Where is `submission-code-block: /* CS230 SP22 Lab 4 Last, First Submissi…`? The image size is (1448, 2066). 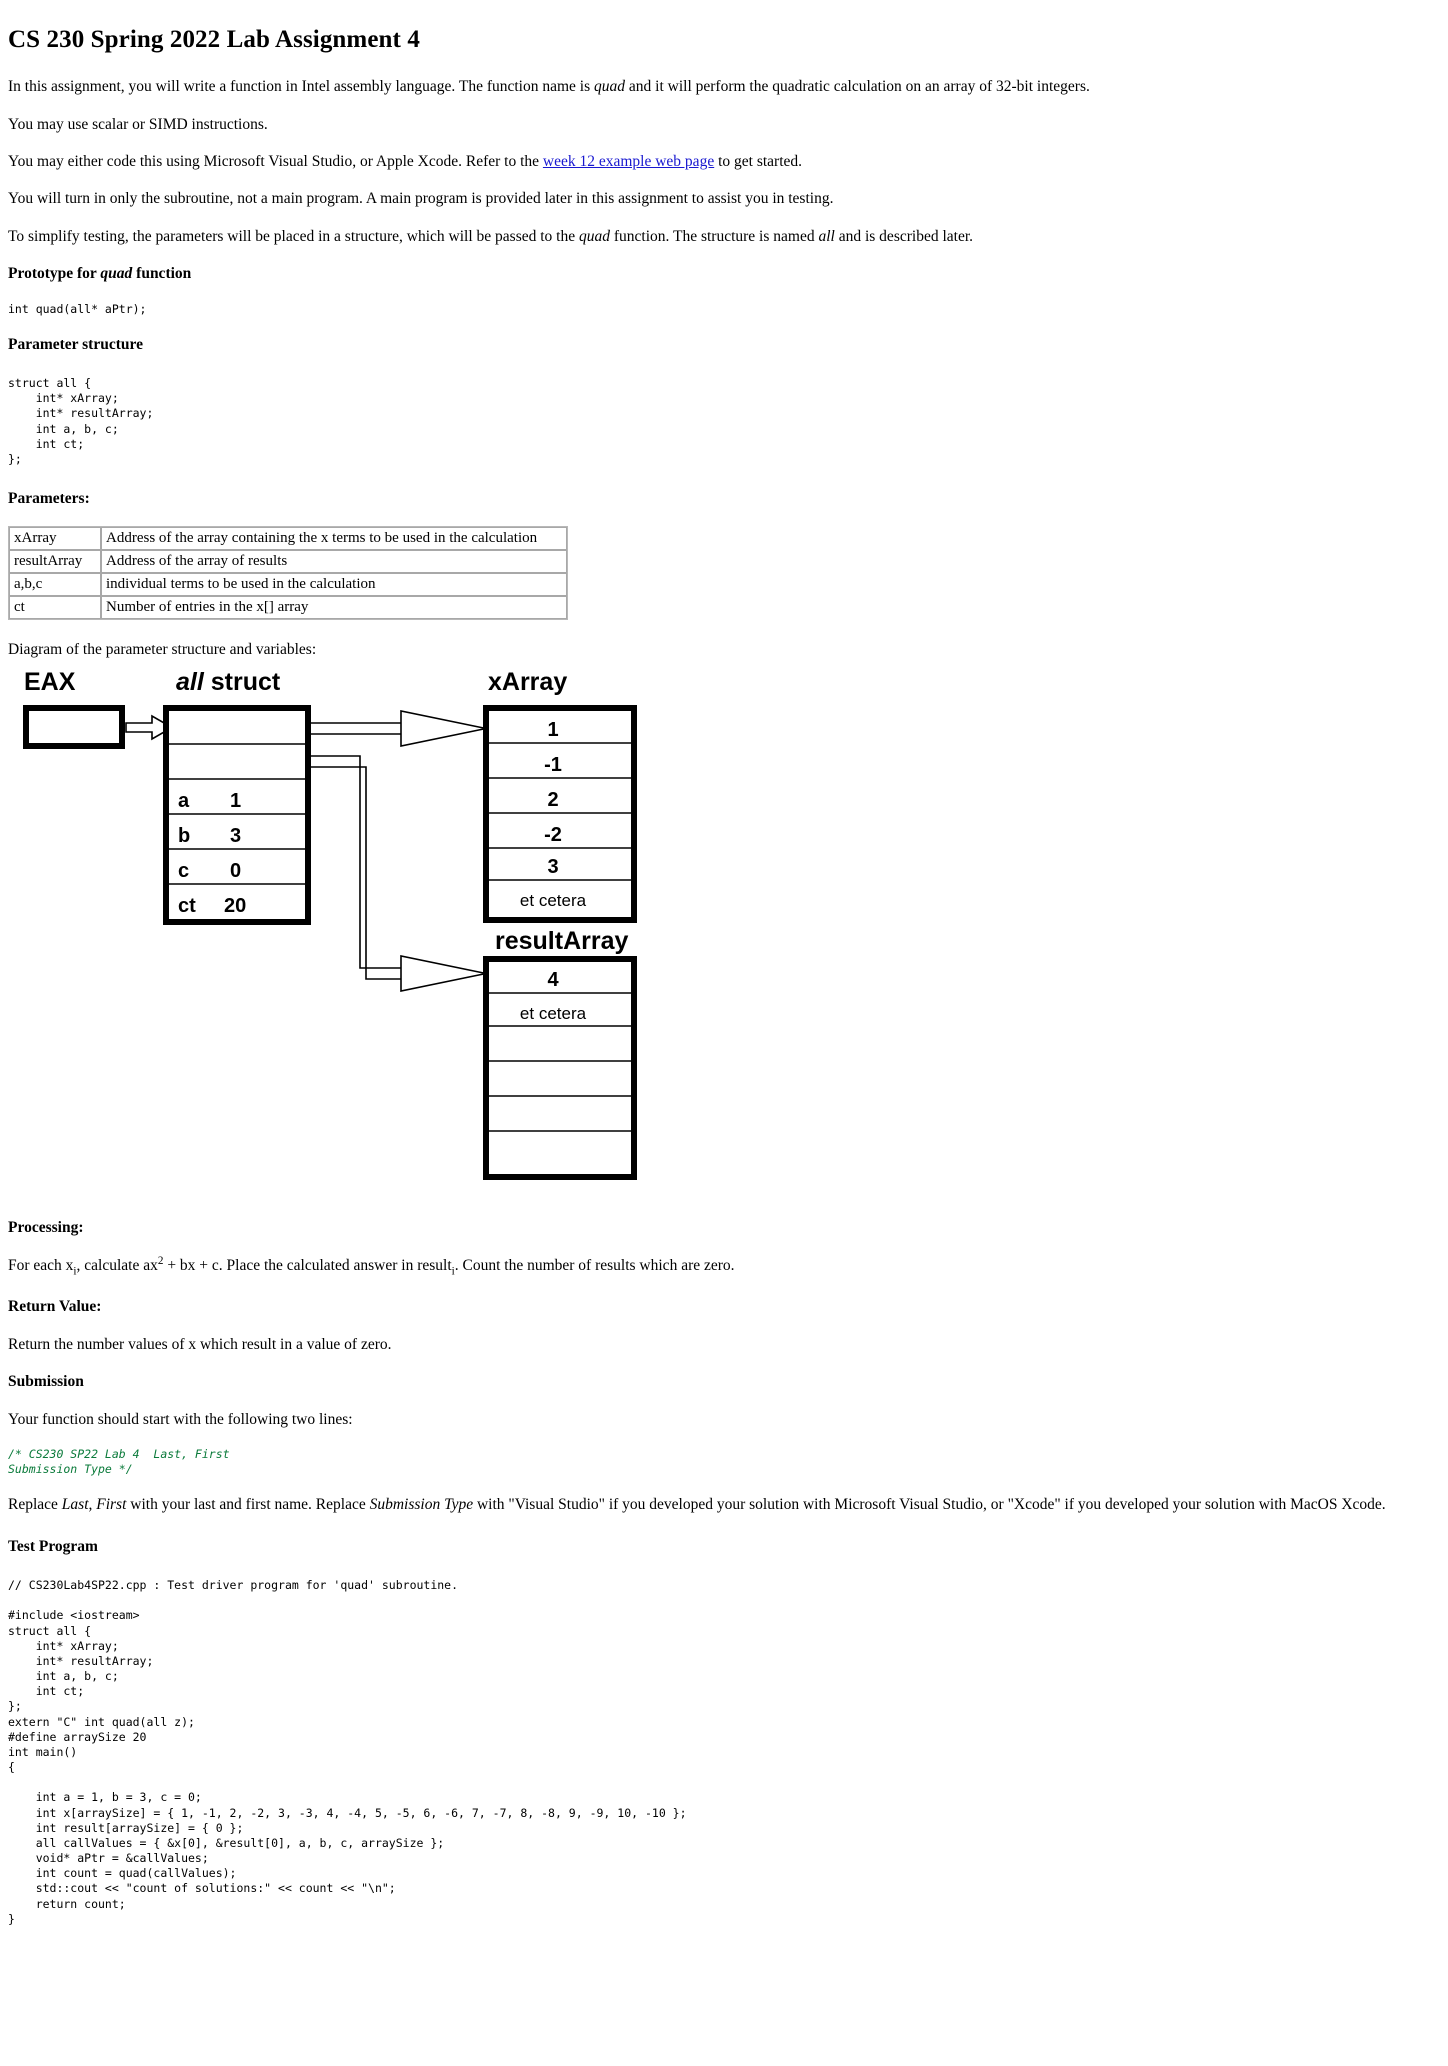
submission-code-block: /* CS230 SP22 Lab 4 Last, First Submissi… is located at coordinates (119, 1461).